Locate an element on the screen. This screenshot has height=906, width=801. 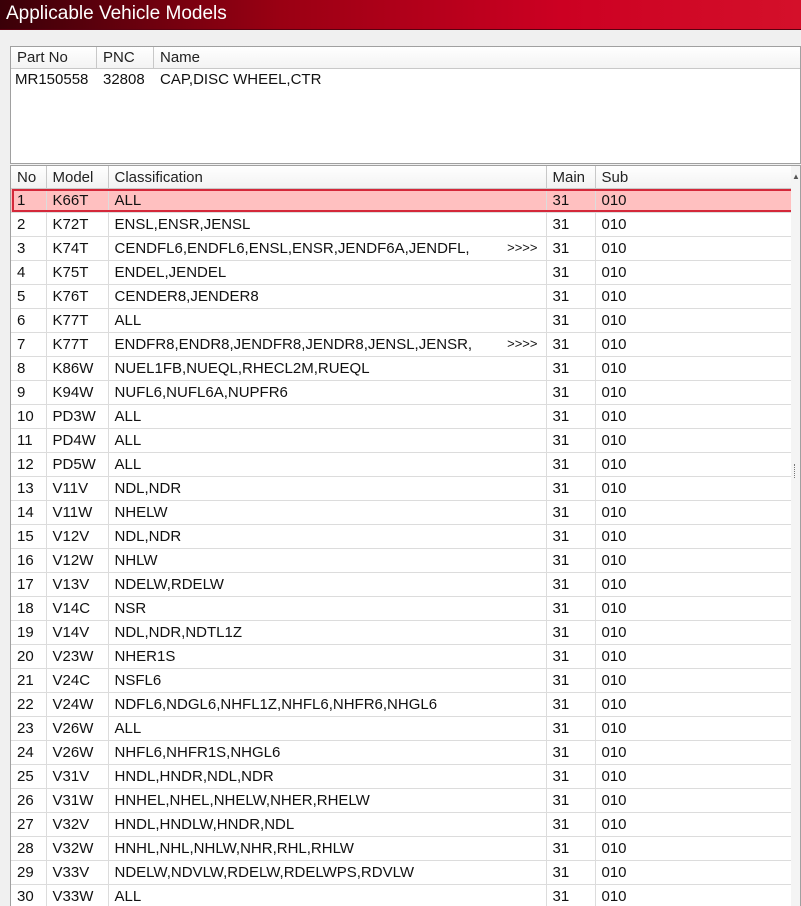
table-row: 16 V12W NHLW 31 010 is located at coordinates (402, 560).